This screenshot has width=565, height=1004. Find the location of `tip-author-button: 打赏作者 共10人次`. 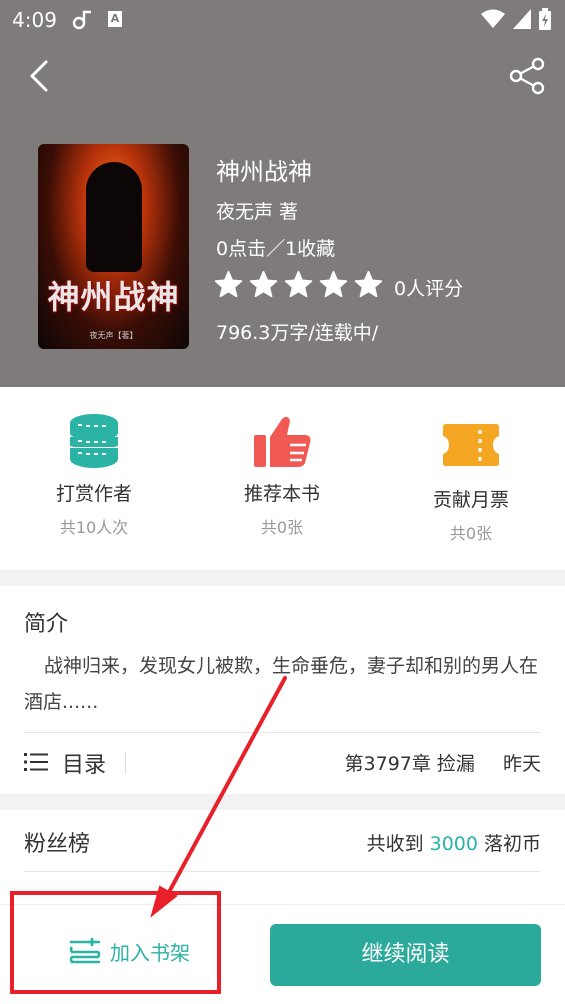

tip-author-button: 打赏作者 共10人次 is located at coordinates (94, 478).